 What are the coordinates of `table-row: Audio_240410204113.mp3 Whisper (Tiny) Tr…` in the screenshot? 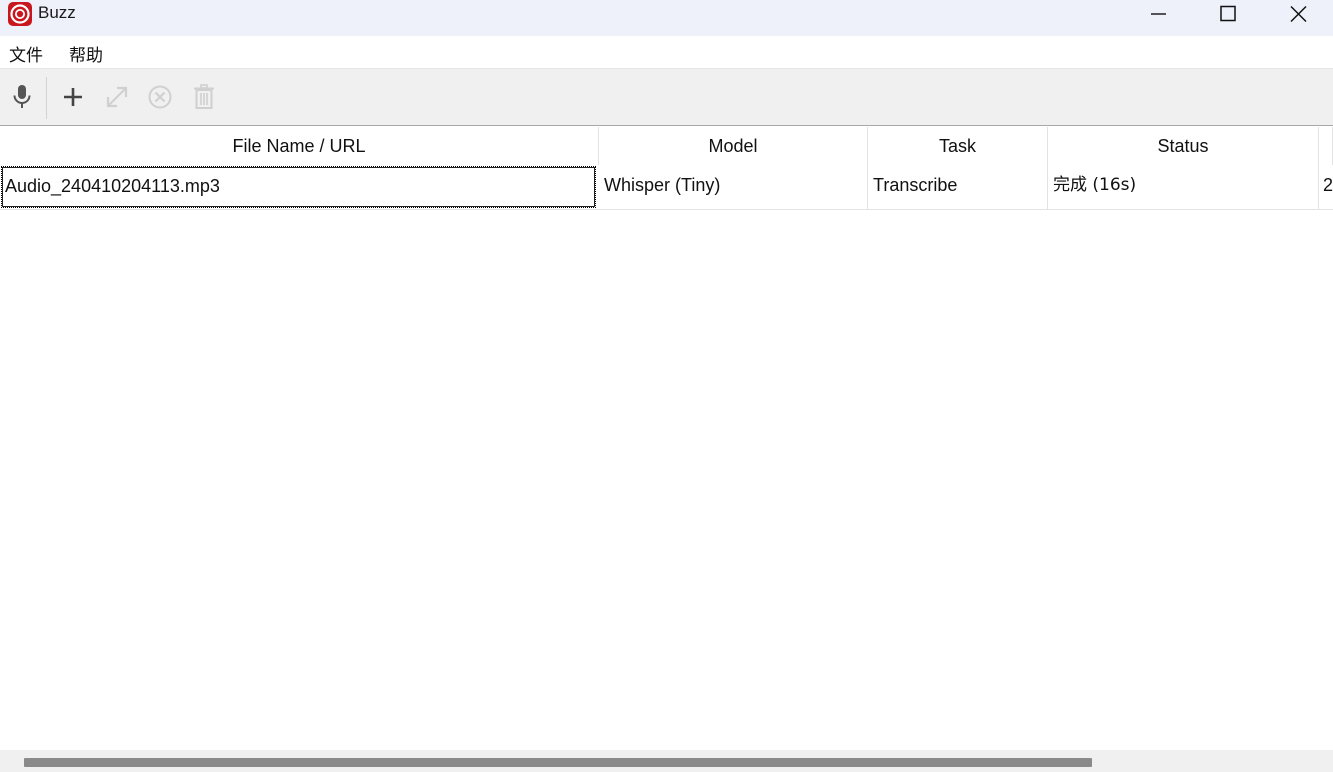 It's located at (666, 187).